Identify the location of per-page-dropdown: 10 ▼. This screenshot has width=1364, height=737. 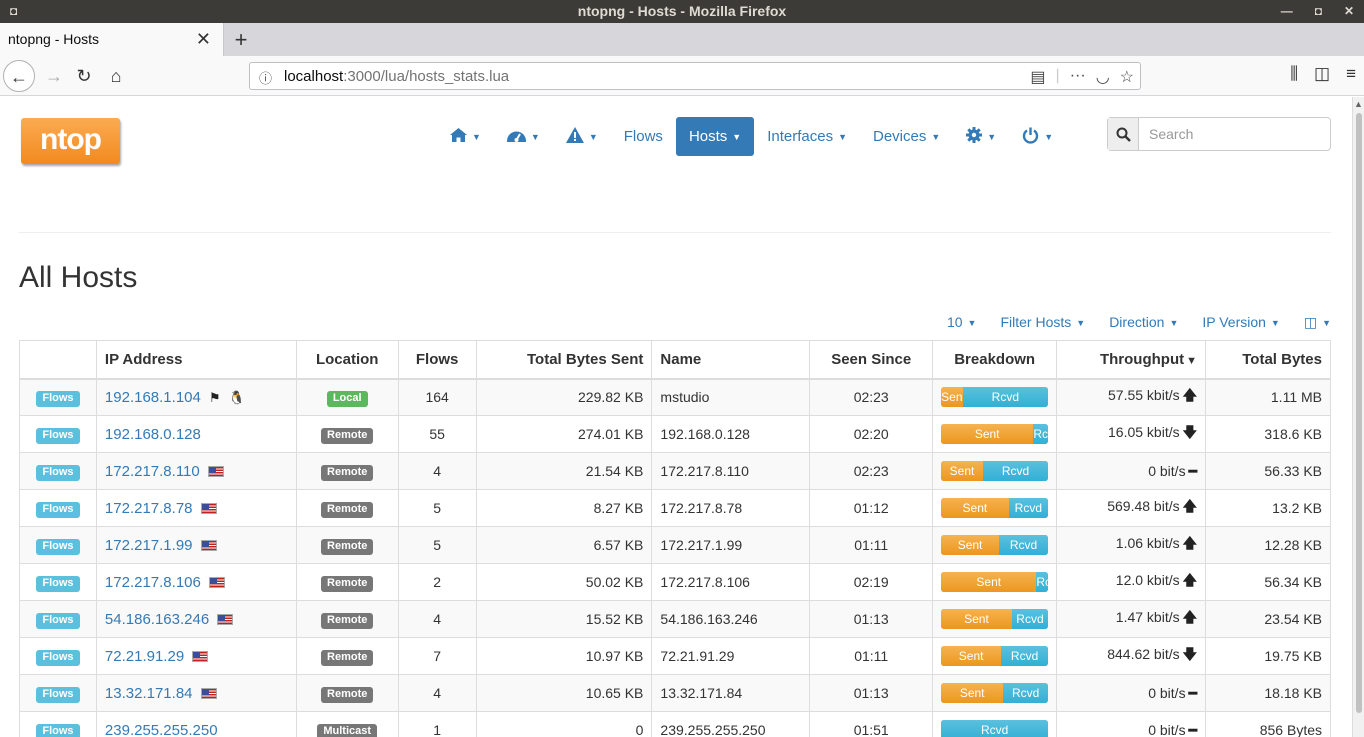
(962, 322).